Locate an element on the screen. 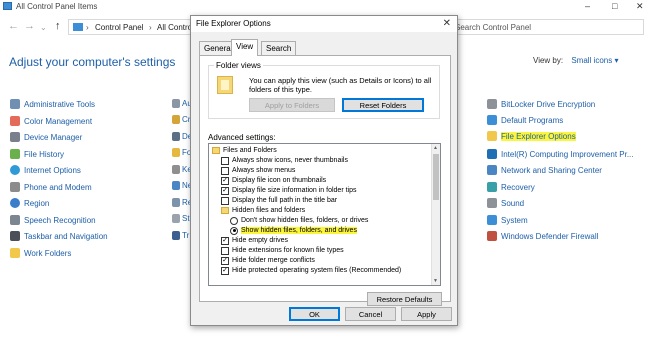  cp-item-defender-firewall: Windows Defender Firewall is located at coordinates (542, 236).